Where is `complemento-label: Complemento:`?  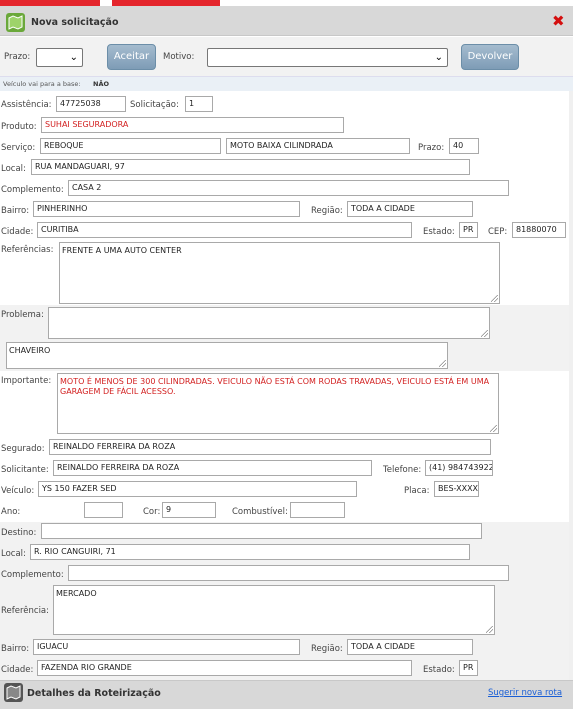
complemento-label: Complemento: is located at coordinates (32, 190).